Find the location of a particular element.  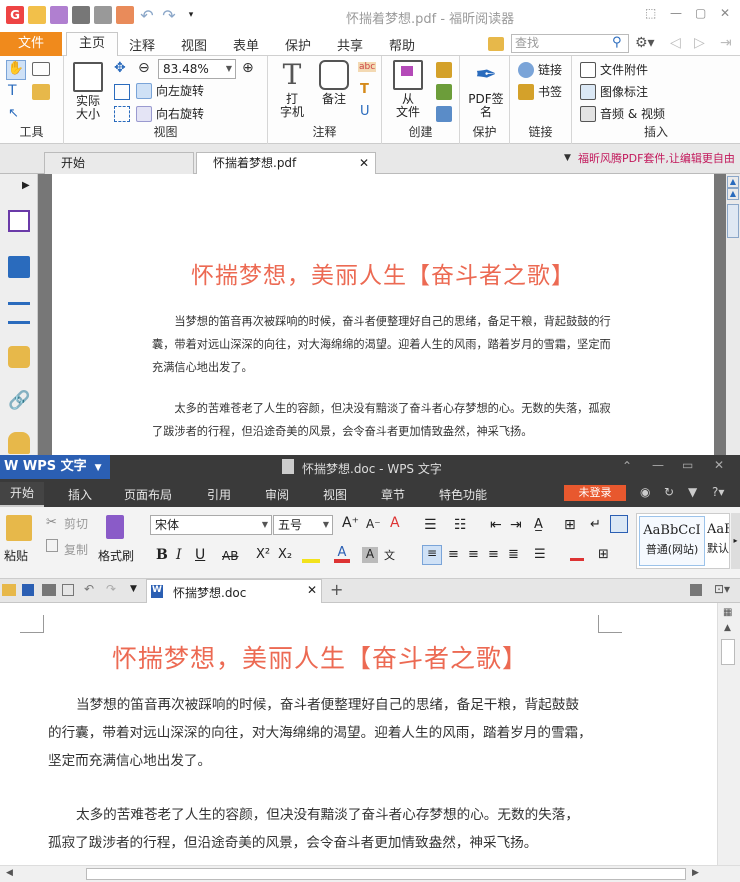

paste-button: 粘贴 is located at coordinates (16, 555).